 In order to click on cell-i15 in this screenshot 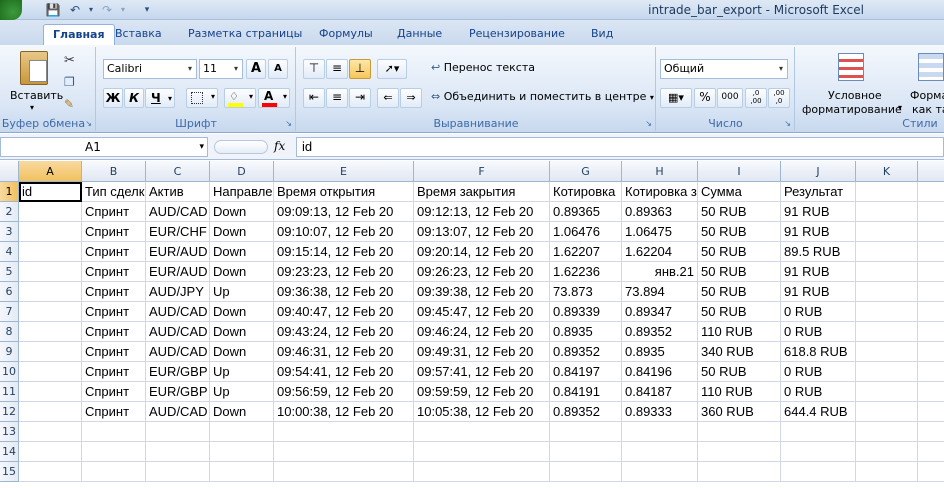, I will do `click(739, 472)`.